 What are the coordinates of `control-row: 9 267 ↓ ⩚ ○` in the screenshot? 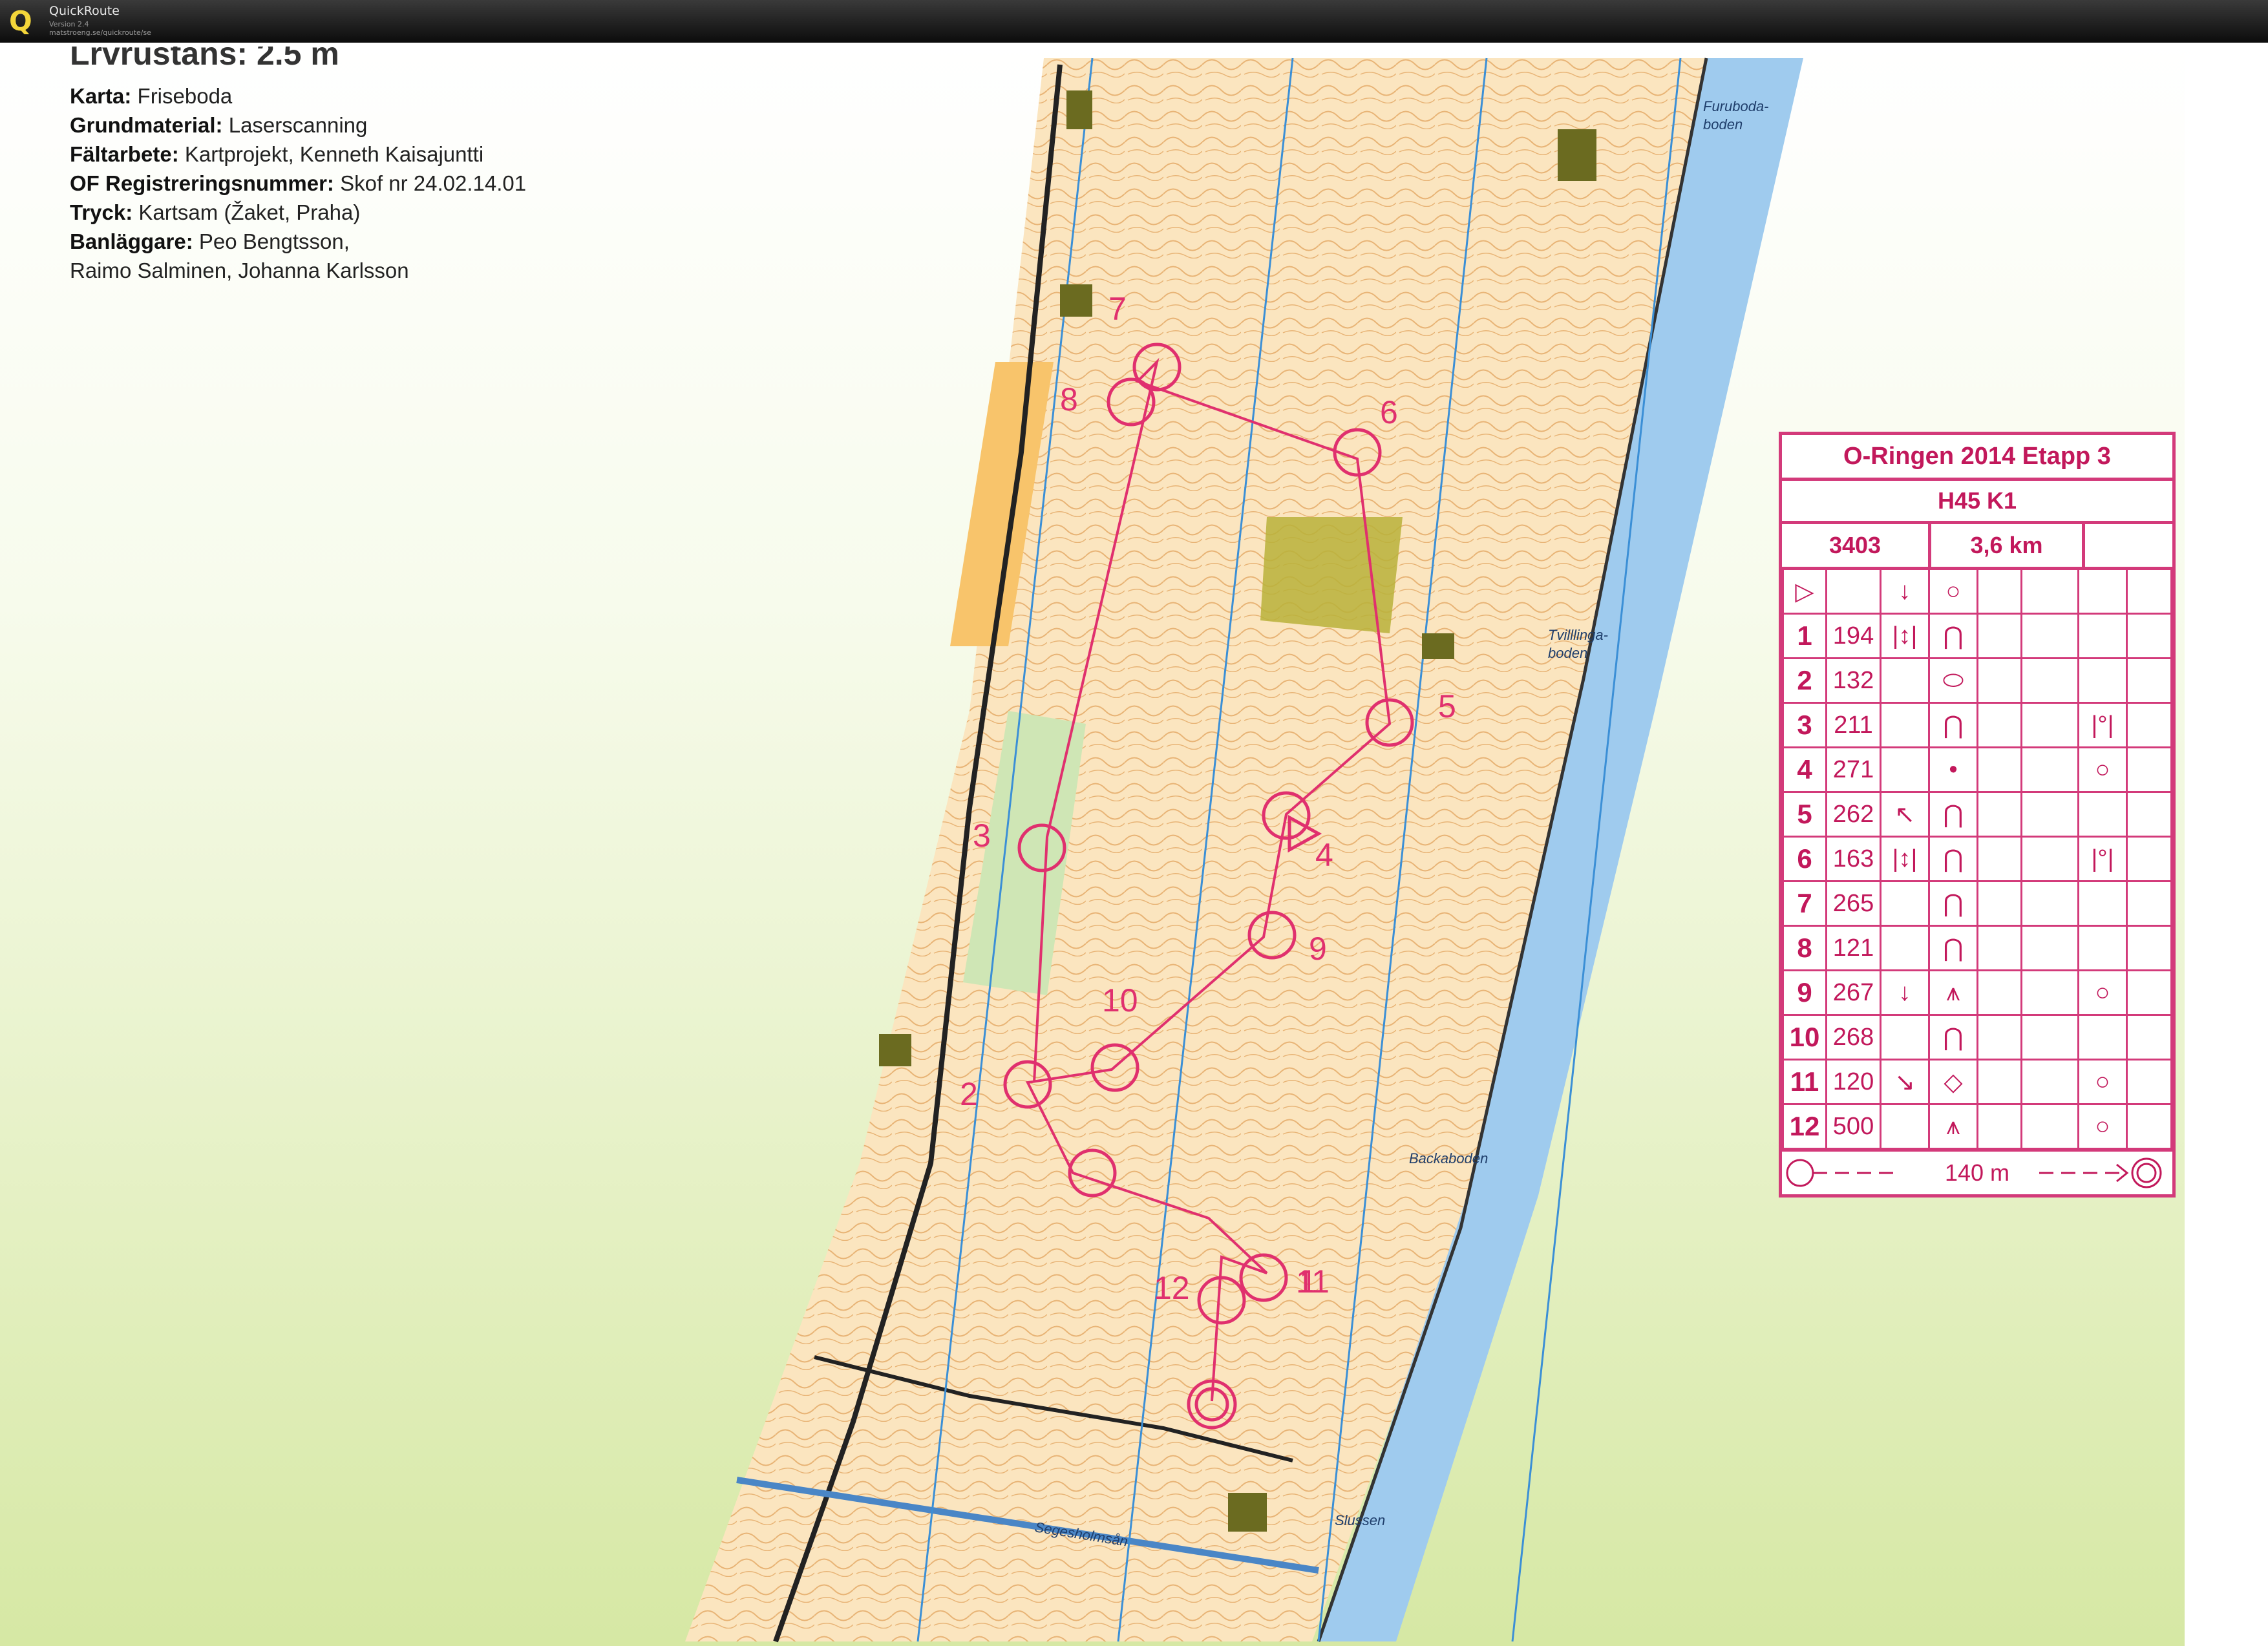 It's located at (1977, 993).